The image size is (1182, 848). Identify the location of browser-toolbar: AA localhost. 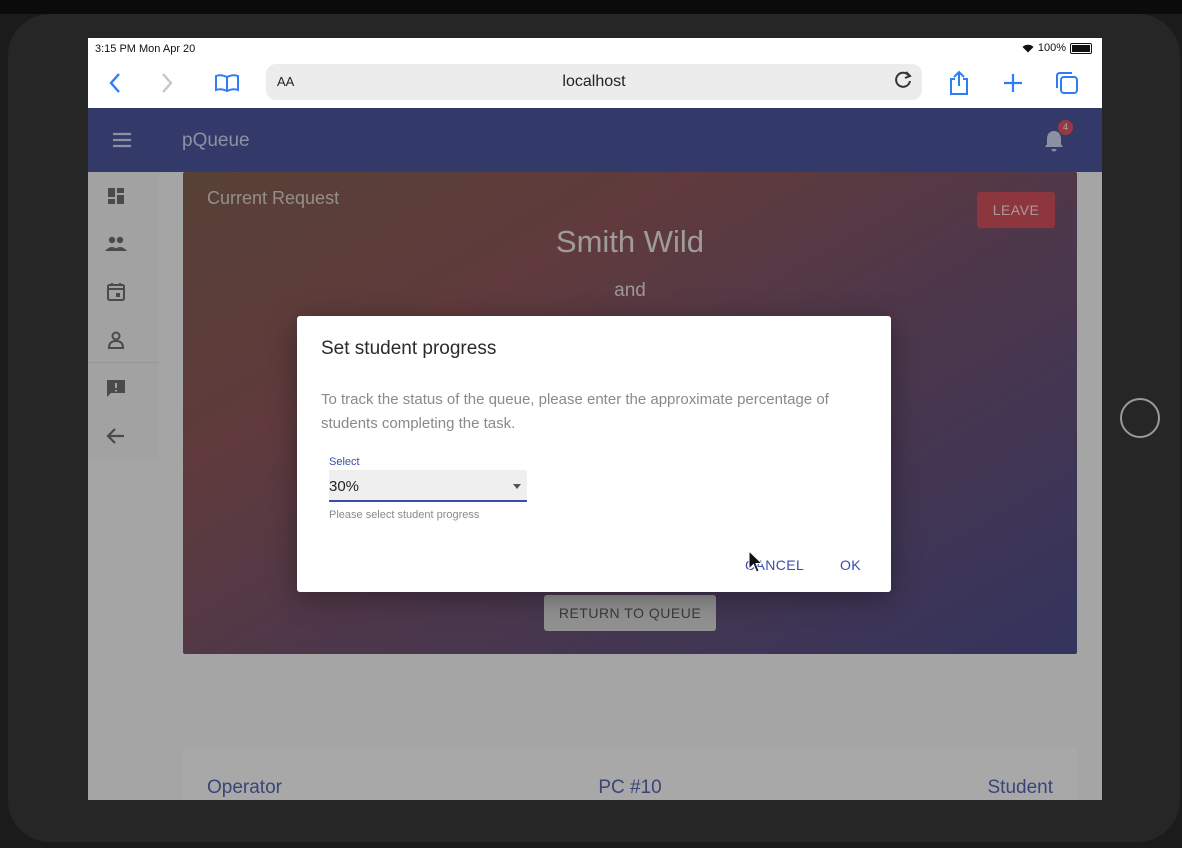
(595, 84).